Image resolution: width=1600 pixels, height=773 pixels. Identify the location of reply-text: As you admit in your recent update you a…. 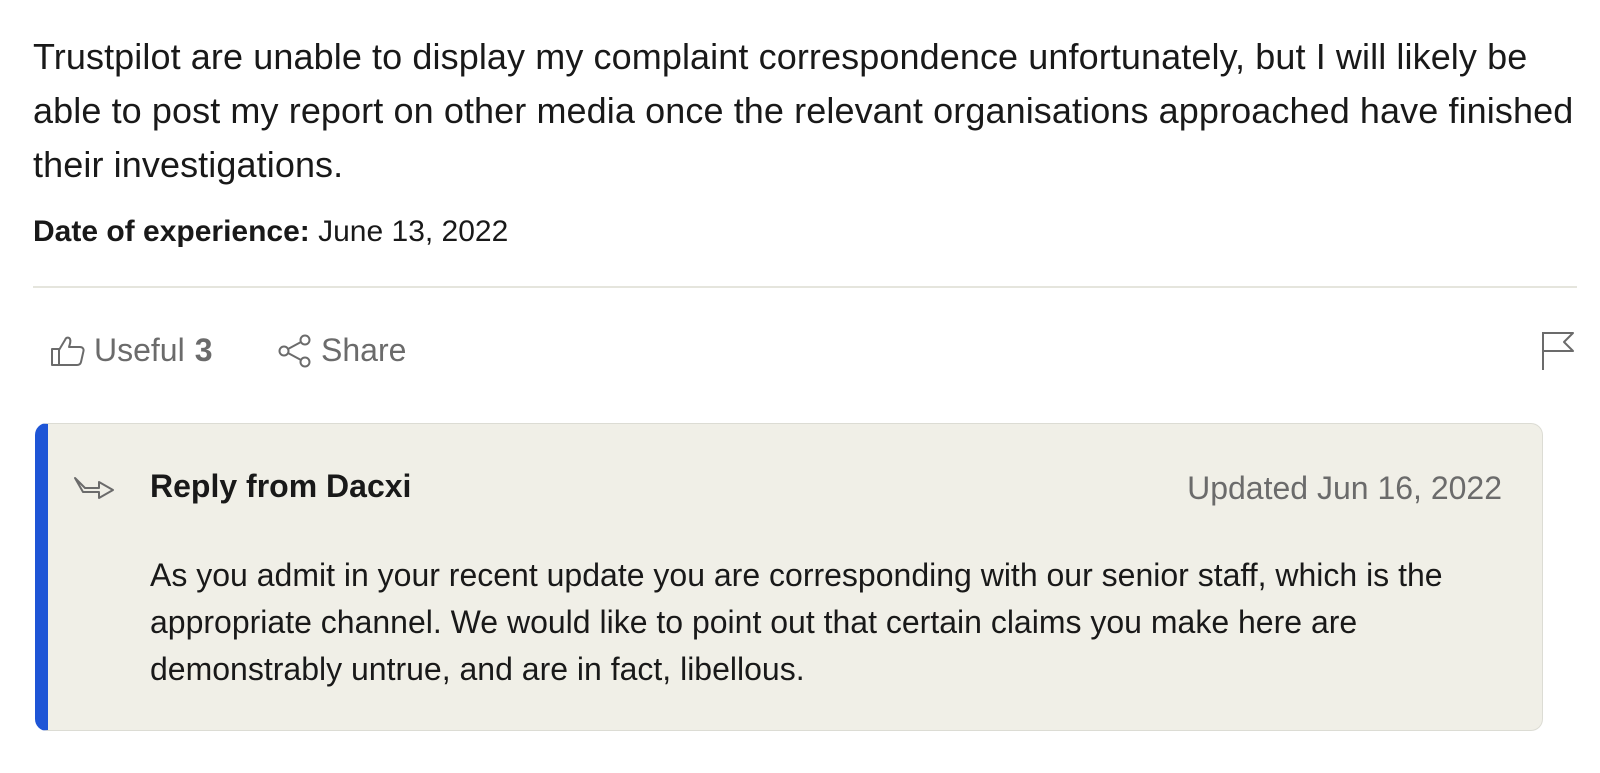
(796, 622).